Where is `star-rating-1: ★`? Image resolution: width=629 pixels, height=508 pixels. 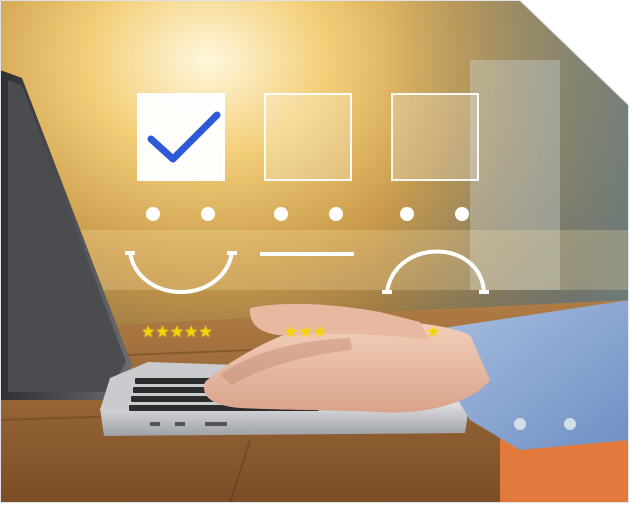 star-rating-1: ★ is located at coordinates (433, 332).